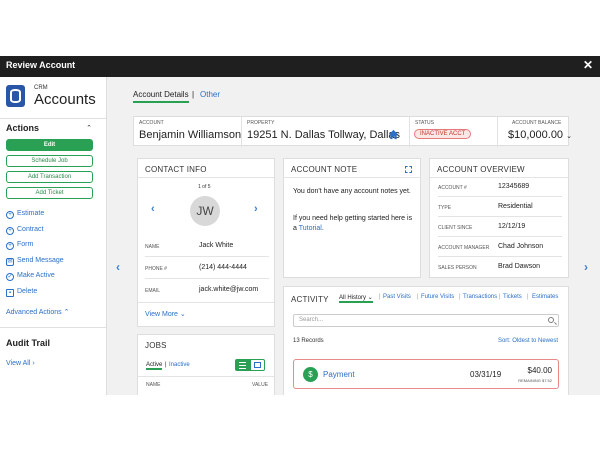 The image size is (600, 450). What do you see at coordinates (588, 65) in the screenshot?
I see `close-icon: ✕` at bounding box center [588, 65].